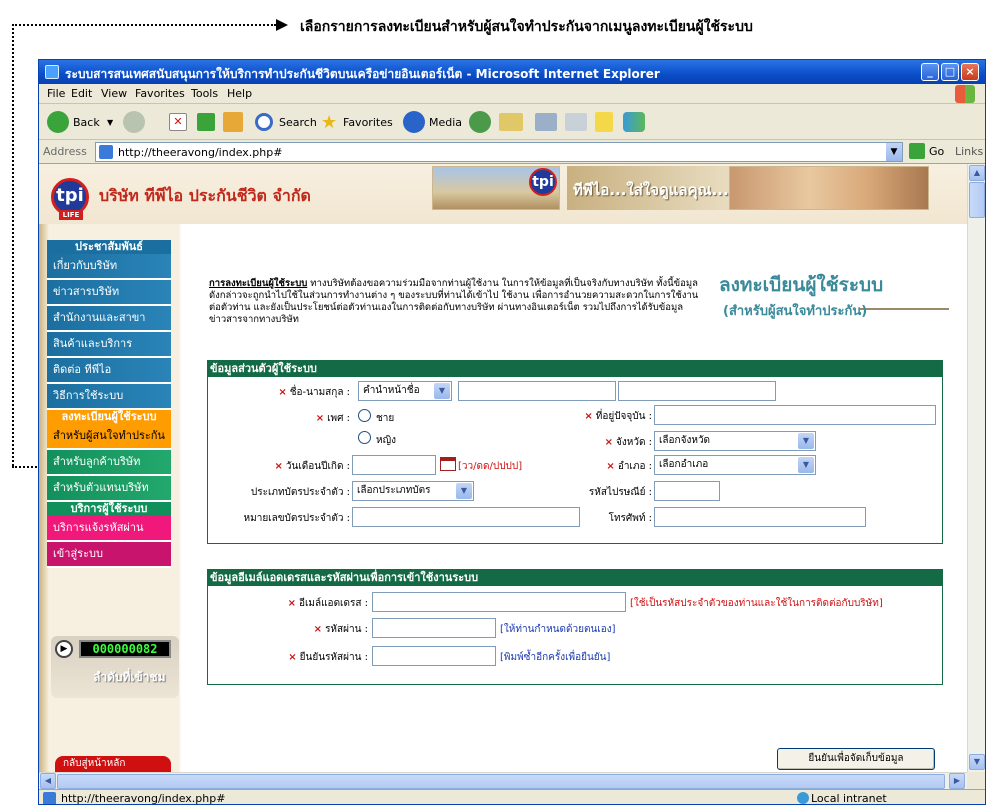 Image resolution: width=994 pixels, height=810 pixels. Describe the element at coordinates (109, 463) in the screenshot. I see `sidebar-item: สำหรับลูกค้าบริษัท` at that location.